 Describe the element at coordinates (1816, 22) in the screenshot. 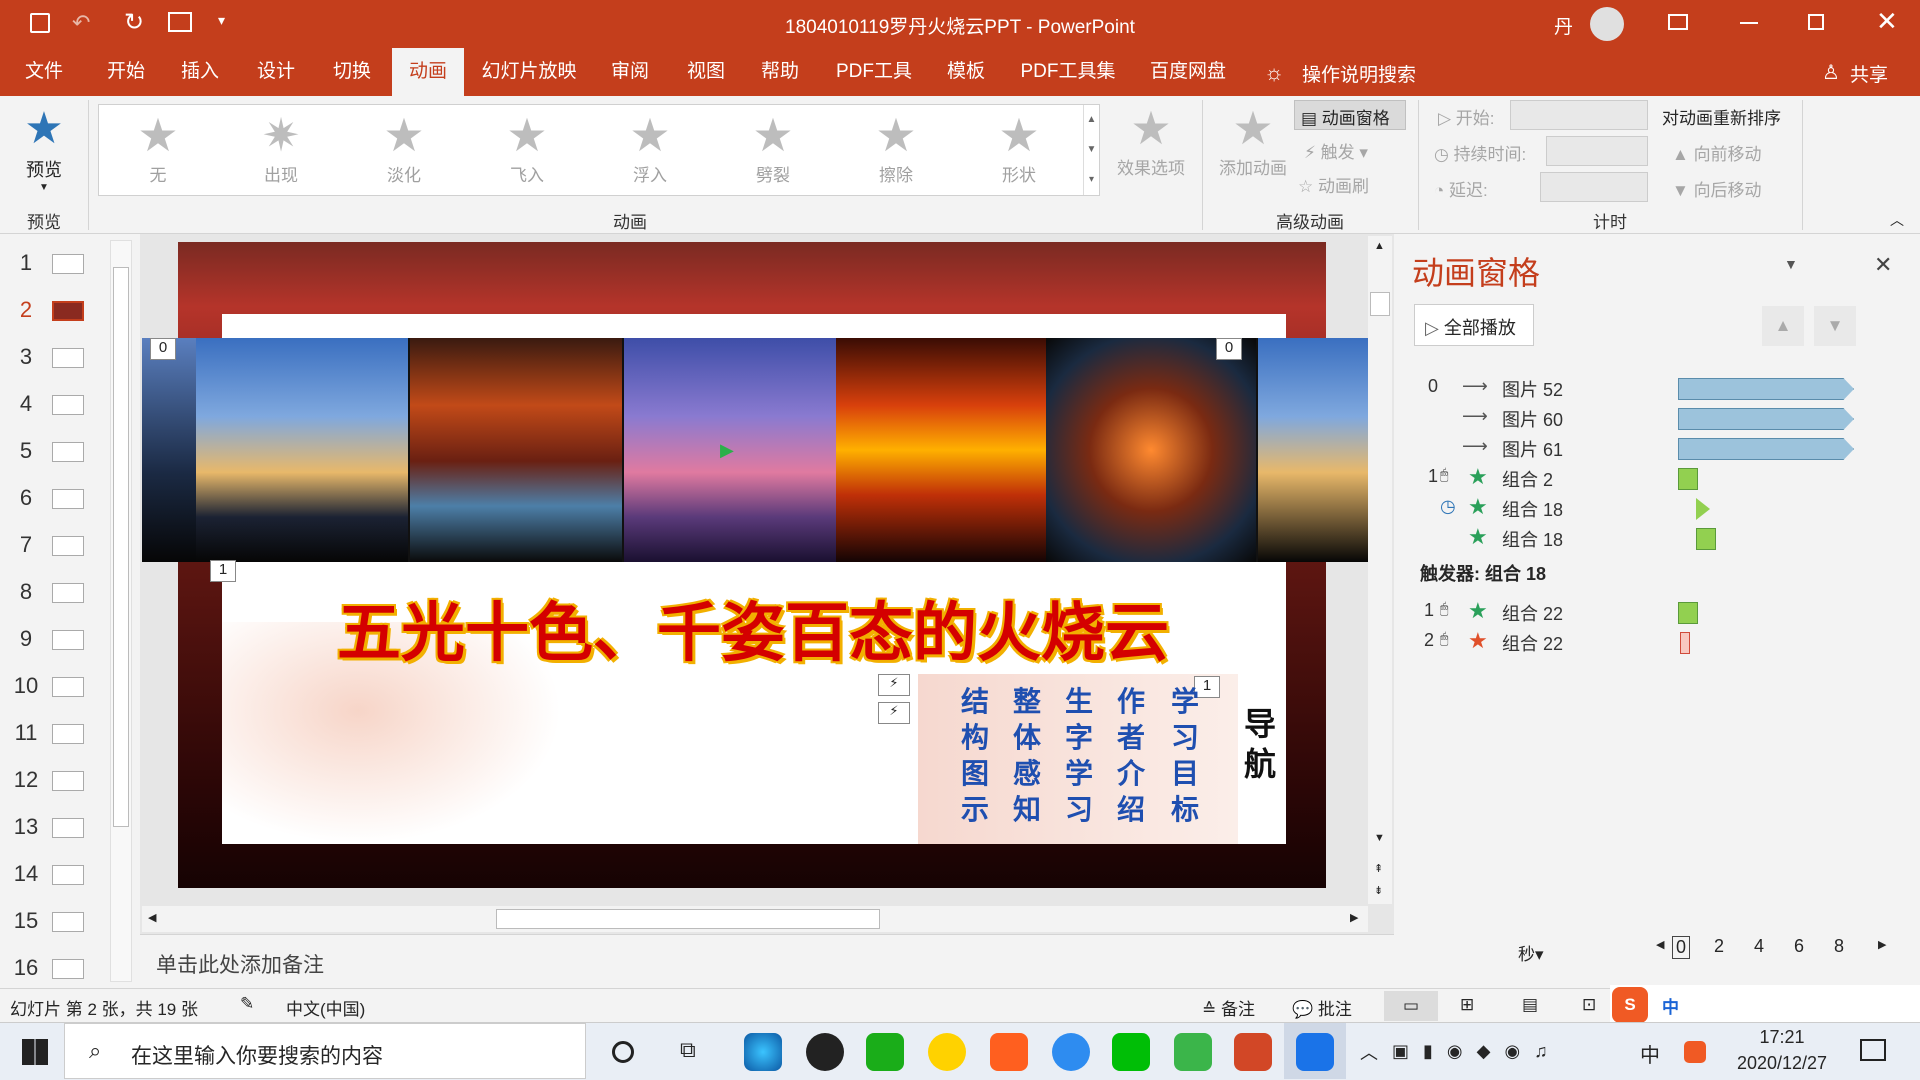

I see `restore-icon` at that location.